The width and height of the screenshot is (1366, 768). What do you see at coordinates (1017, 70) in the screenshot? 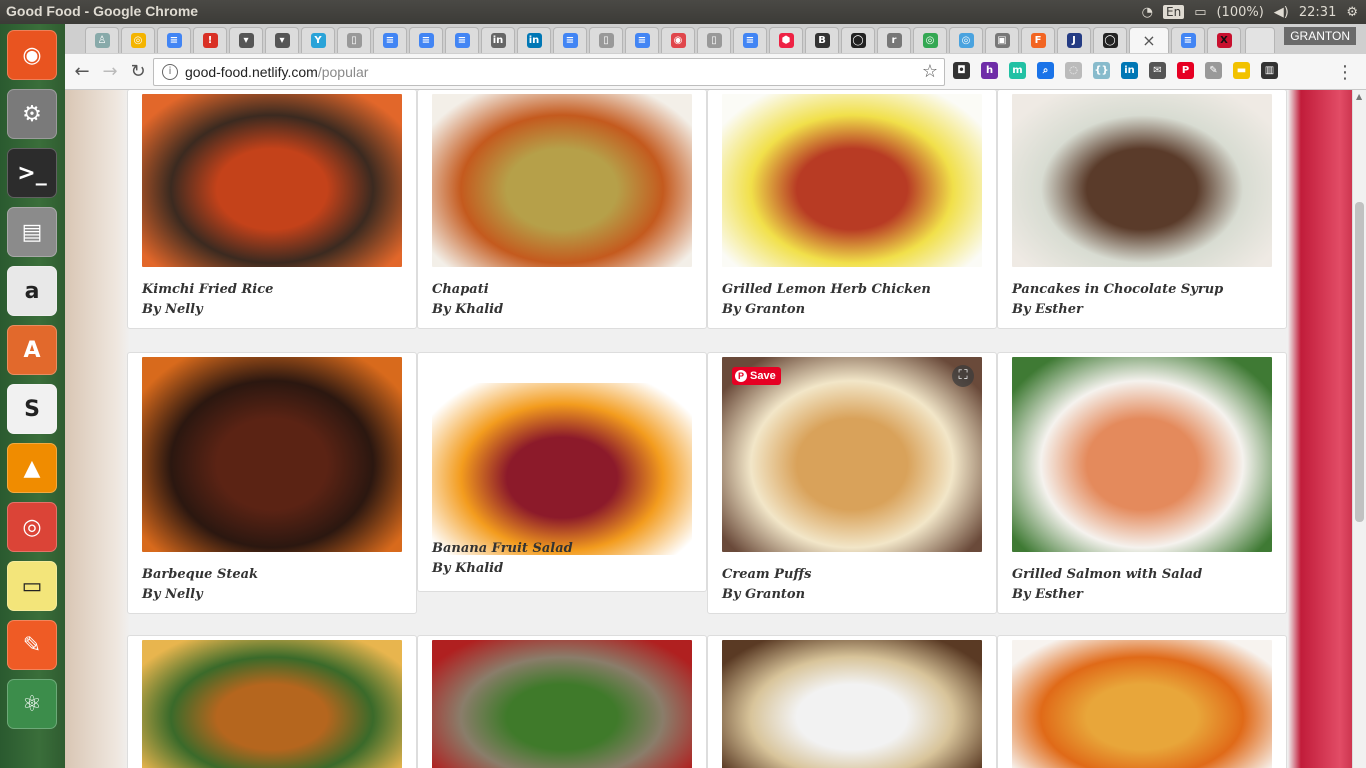
I see `m-ext-icon: m` at bounding box center [1017, 70].